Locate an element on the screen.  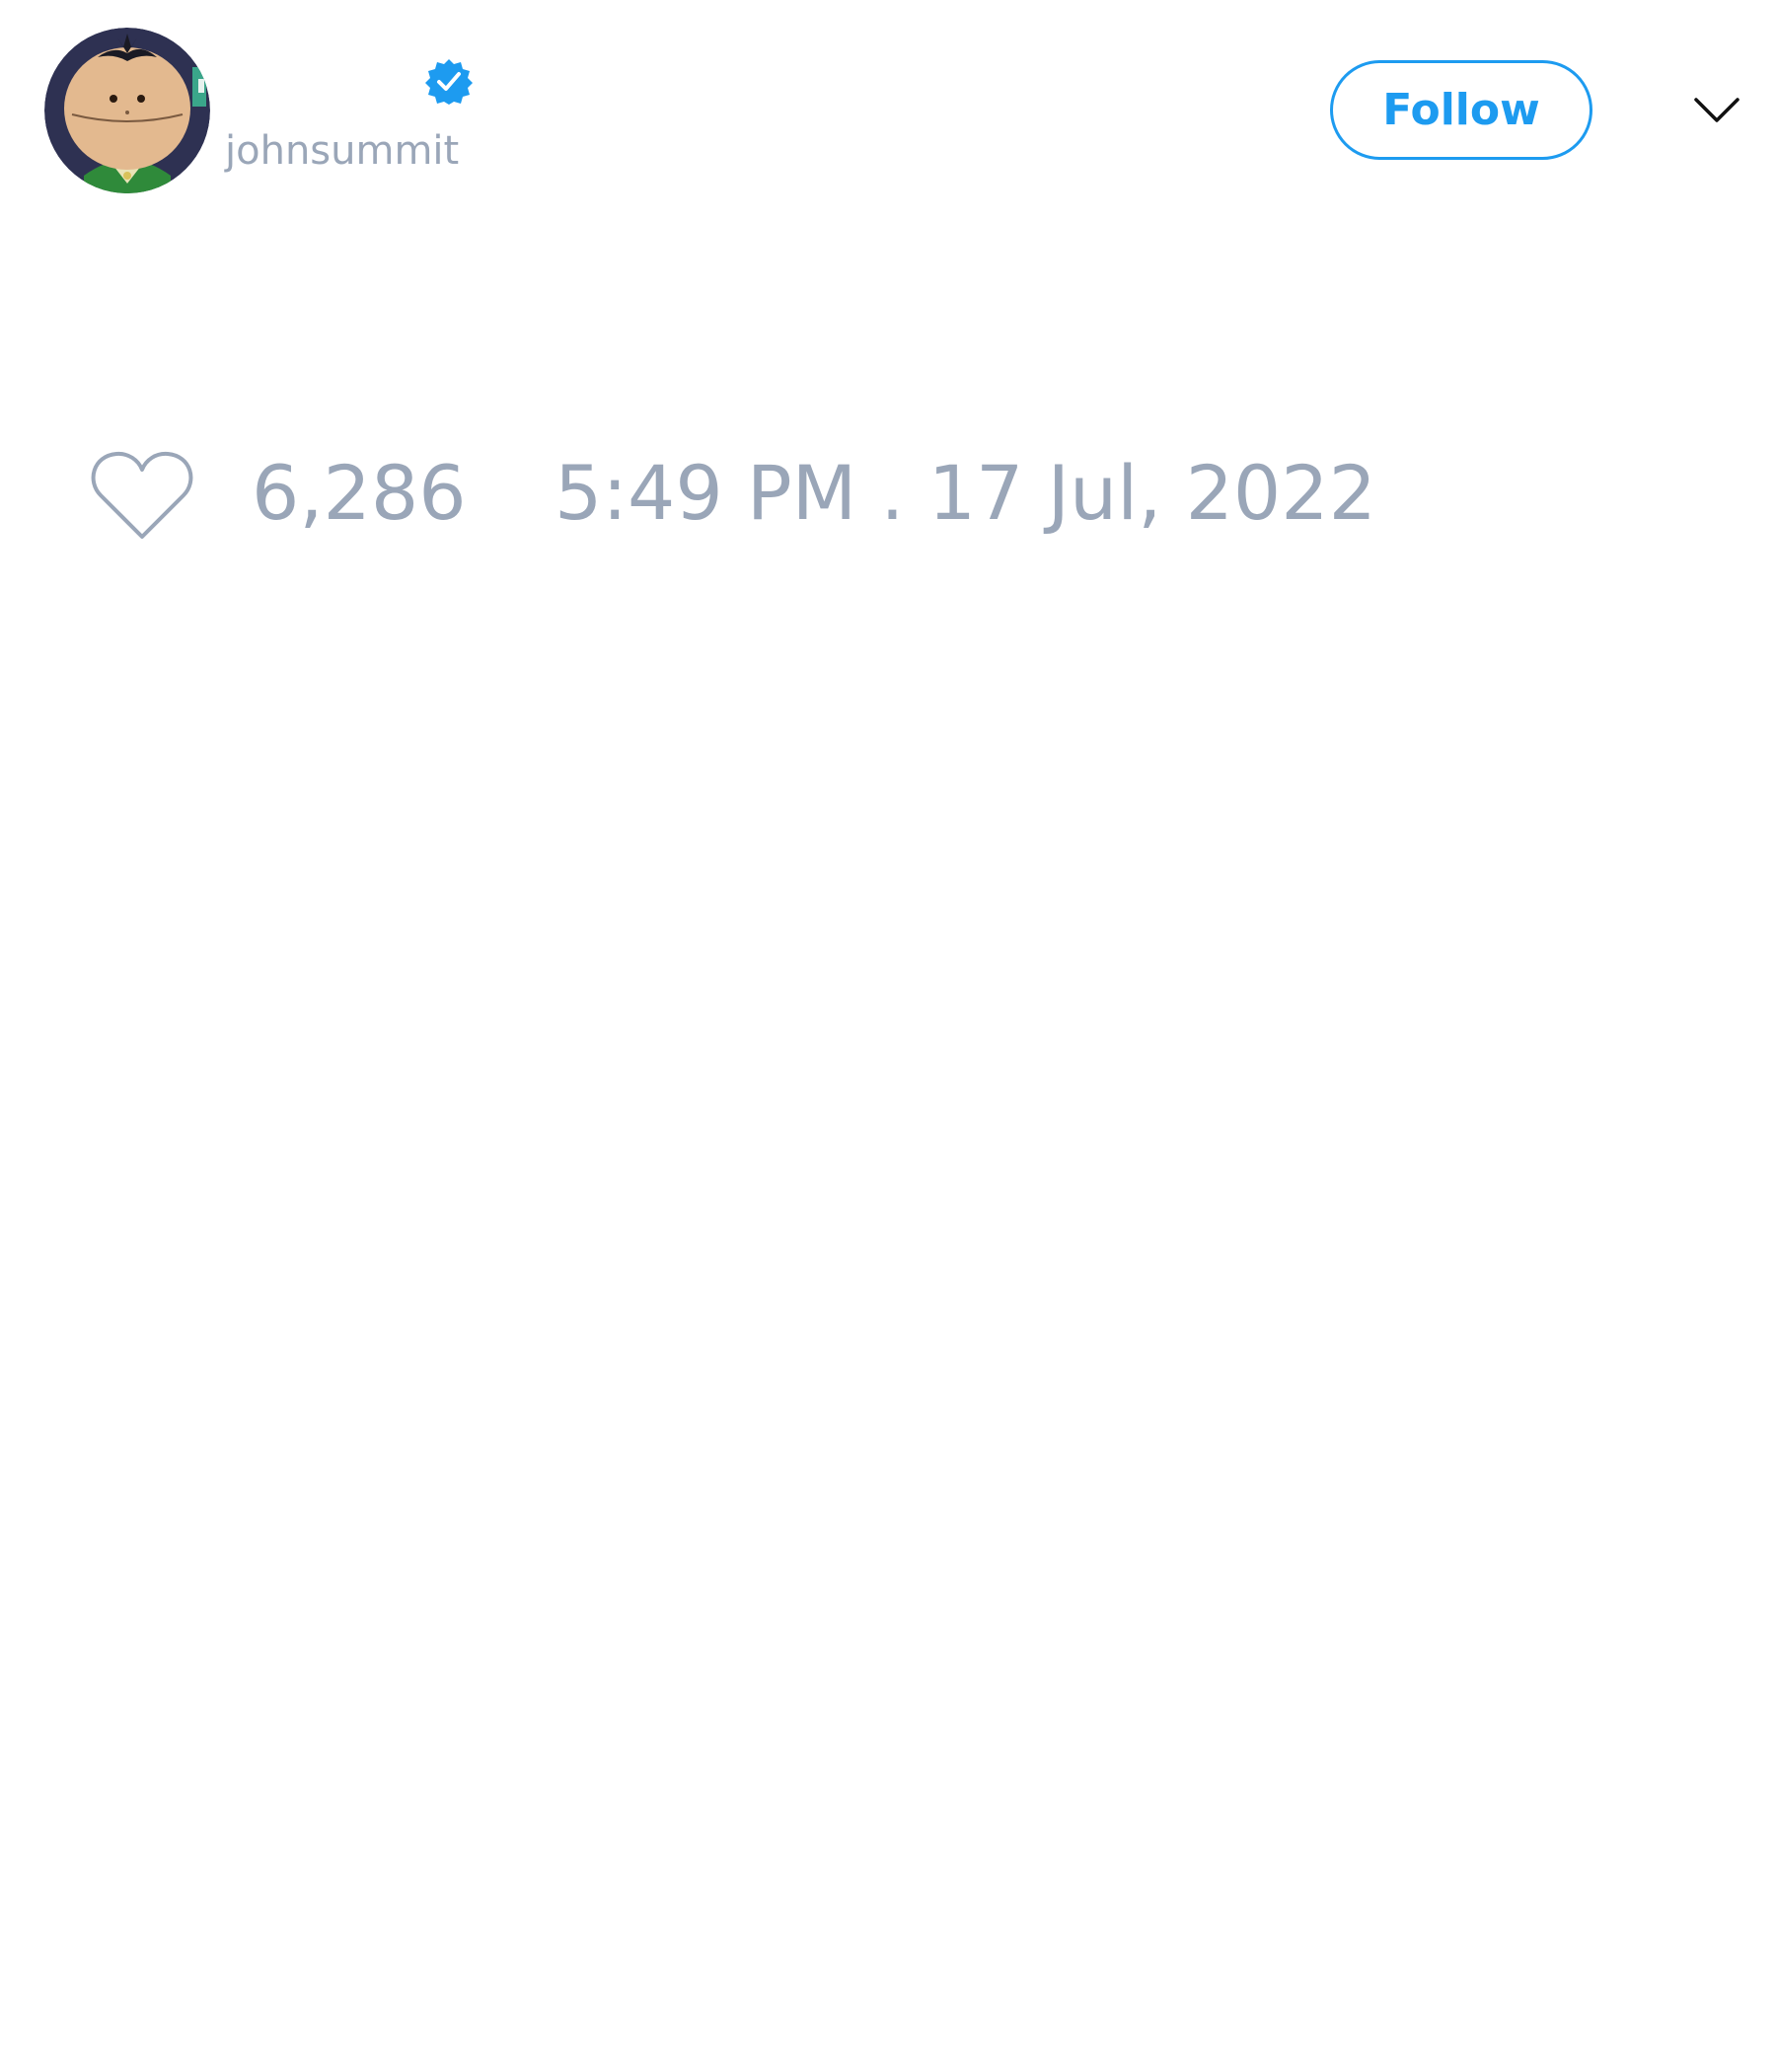
heart-outline-icon is located at coordinates (142, 496).